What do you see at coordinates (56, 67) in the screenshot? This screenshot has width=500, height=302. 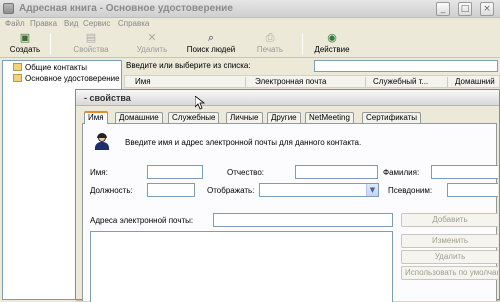 I see `tree-item-label: Общие контакты` at bounding box center [56, 67].